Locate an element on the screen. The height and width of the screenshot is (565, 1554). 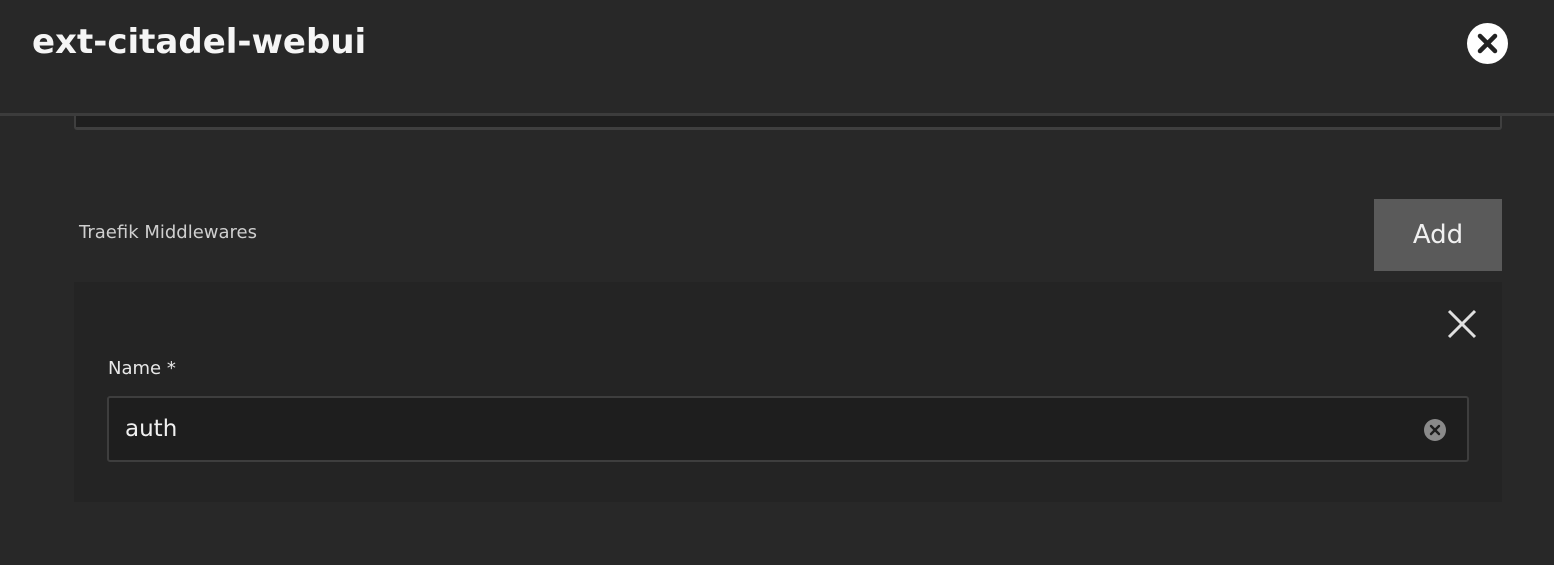
close-circle-icon is located at coordinates (1487, 43).